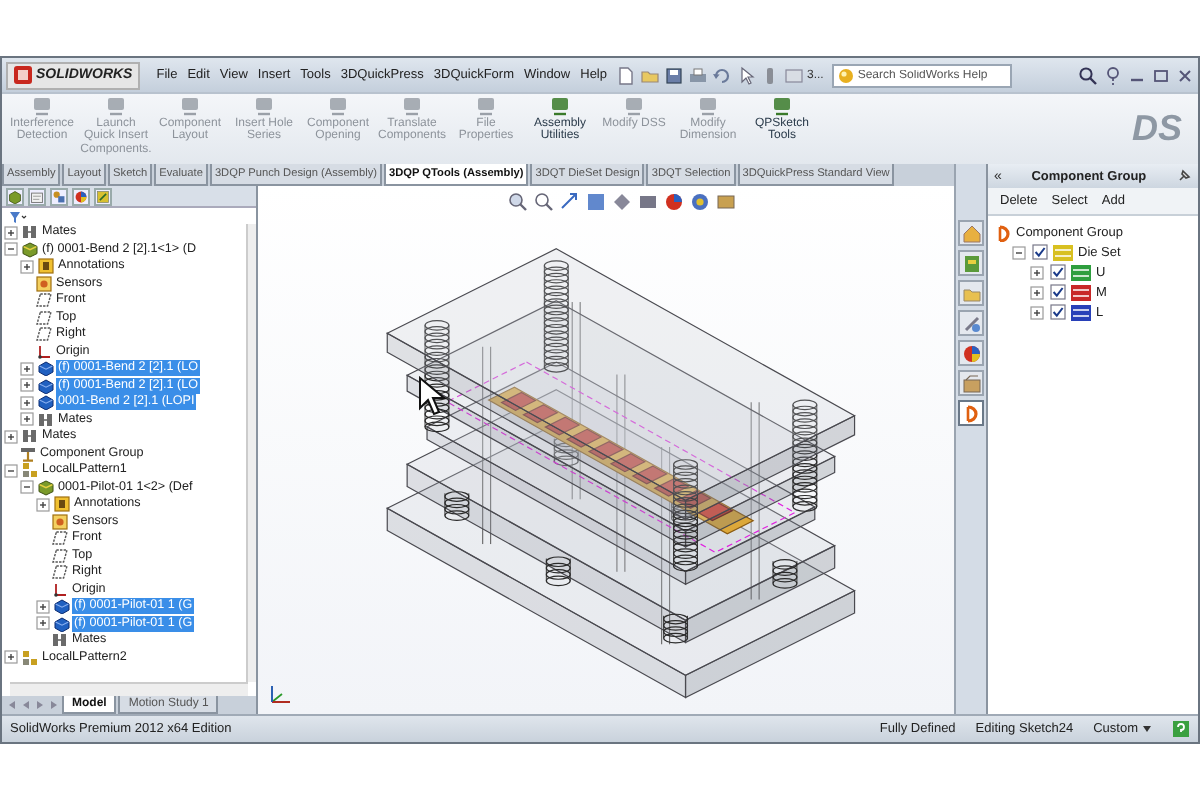 The width and height of the screenshot is (1200, 800). I want to click on close-icon, so click(1185, 75).